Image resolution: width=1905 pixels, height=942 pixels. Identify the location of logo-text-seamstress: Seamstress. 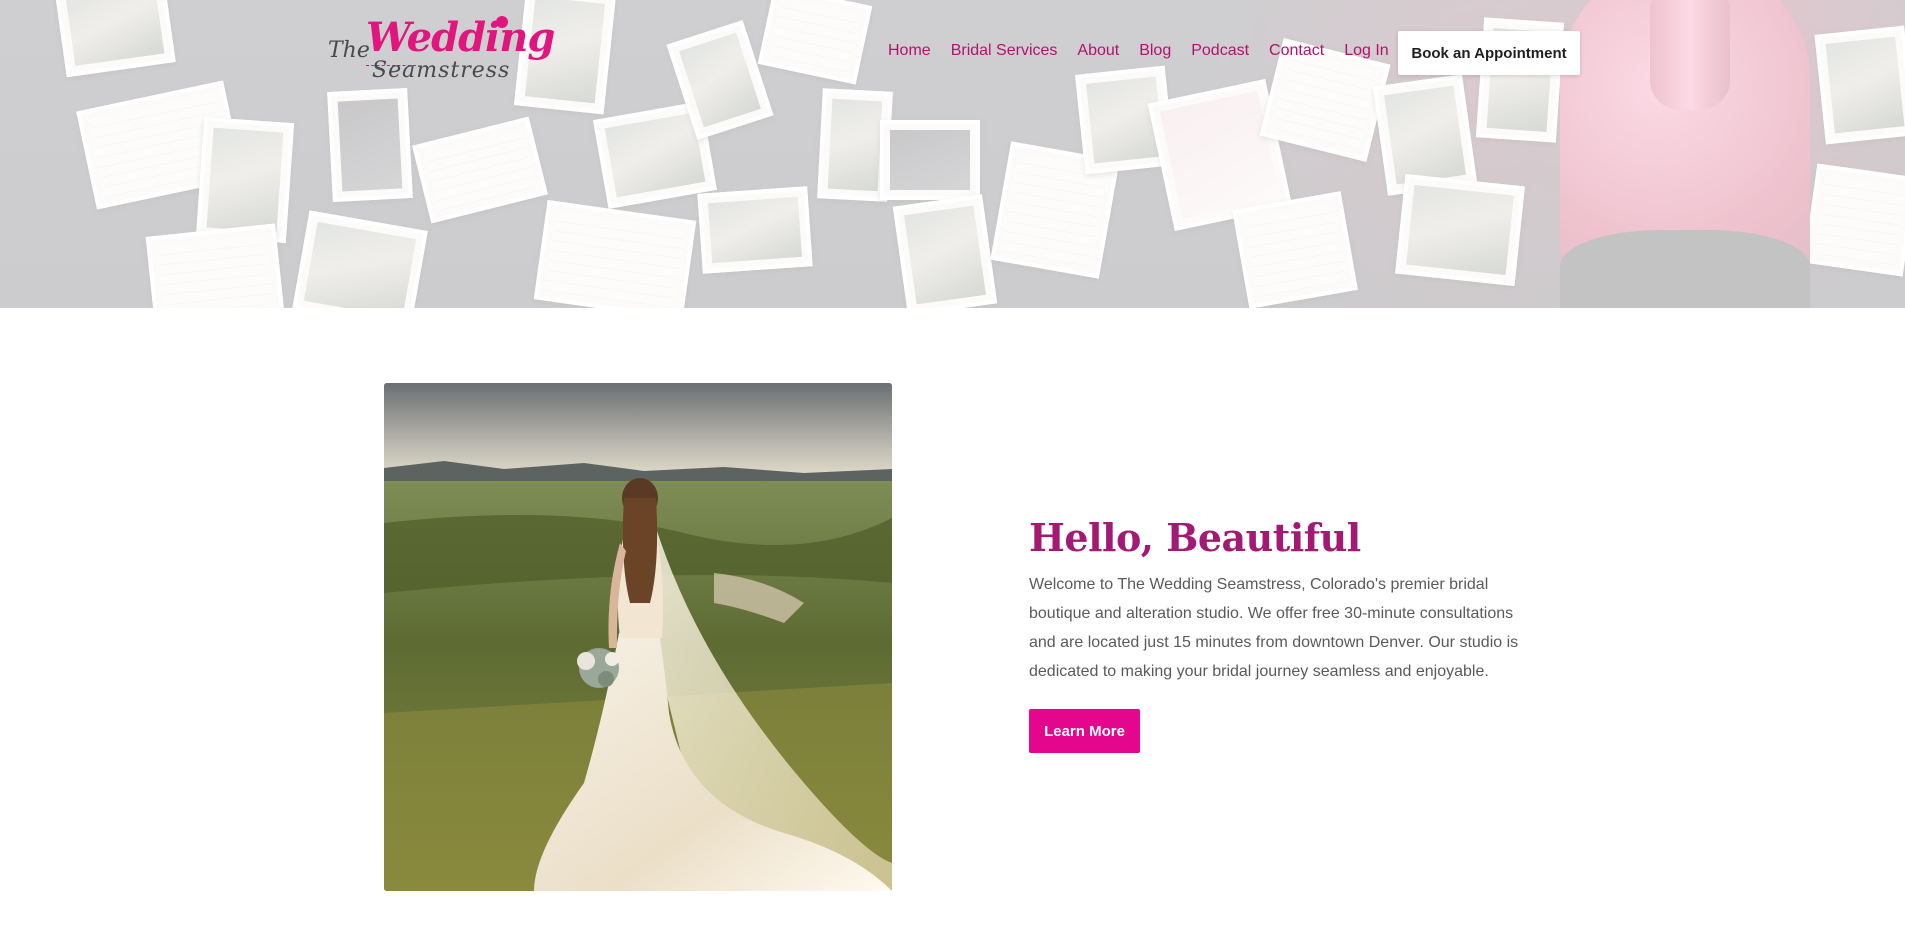
(441, 70).